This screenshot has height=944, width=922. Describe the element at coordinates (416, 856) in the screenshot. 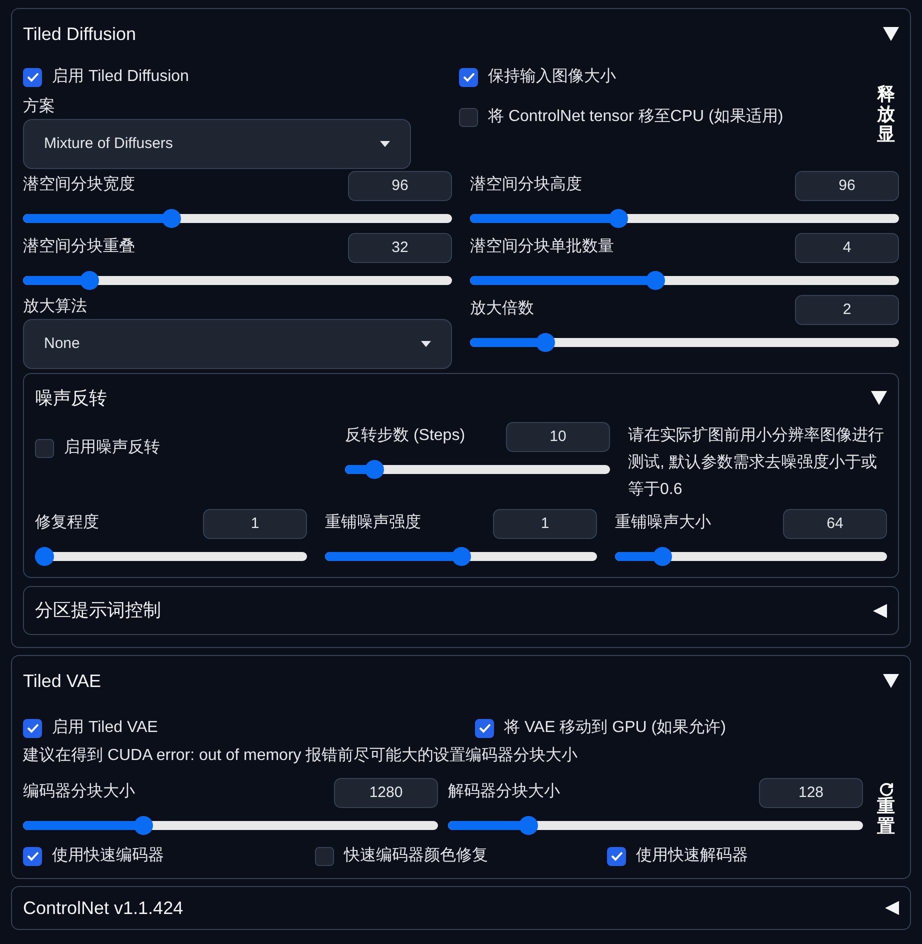

I see `checkbox-label: 快速编码器颜色修复` at that location.